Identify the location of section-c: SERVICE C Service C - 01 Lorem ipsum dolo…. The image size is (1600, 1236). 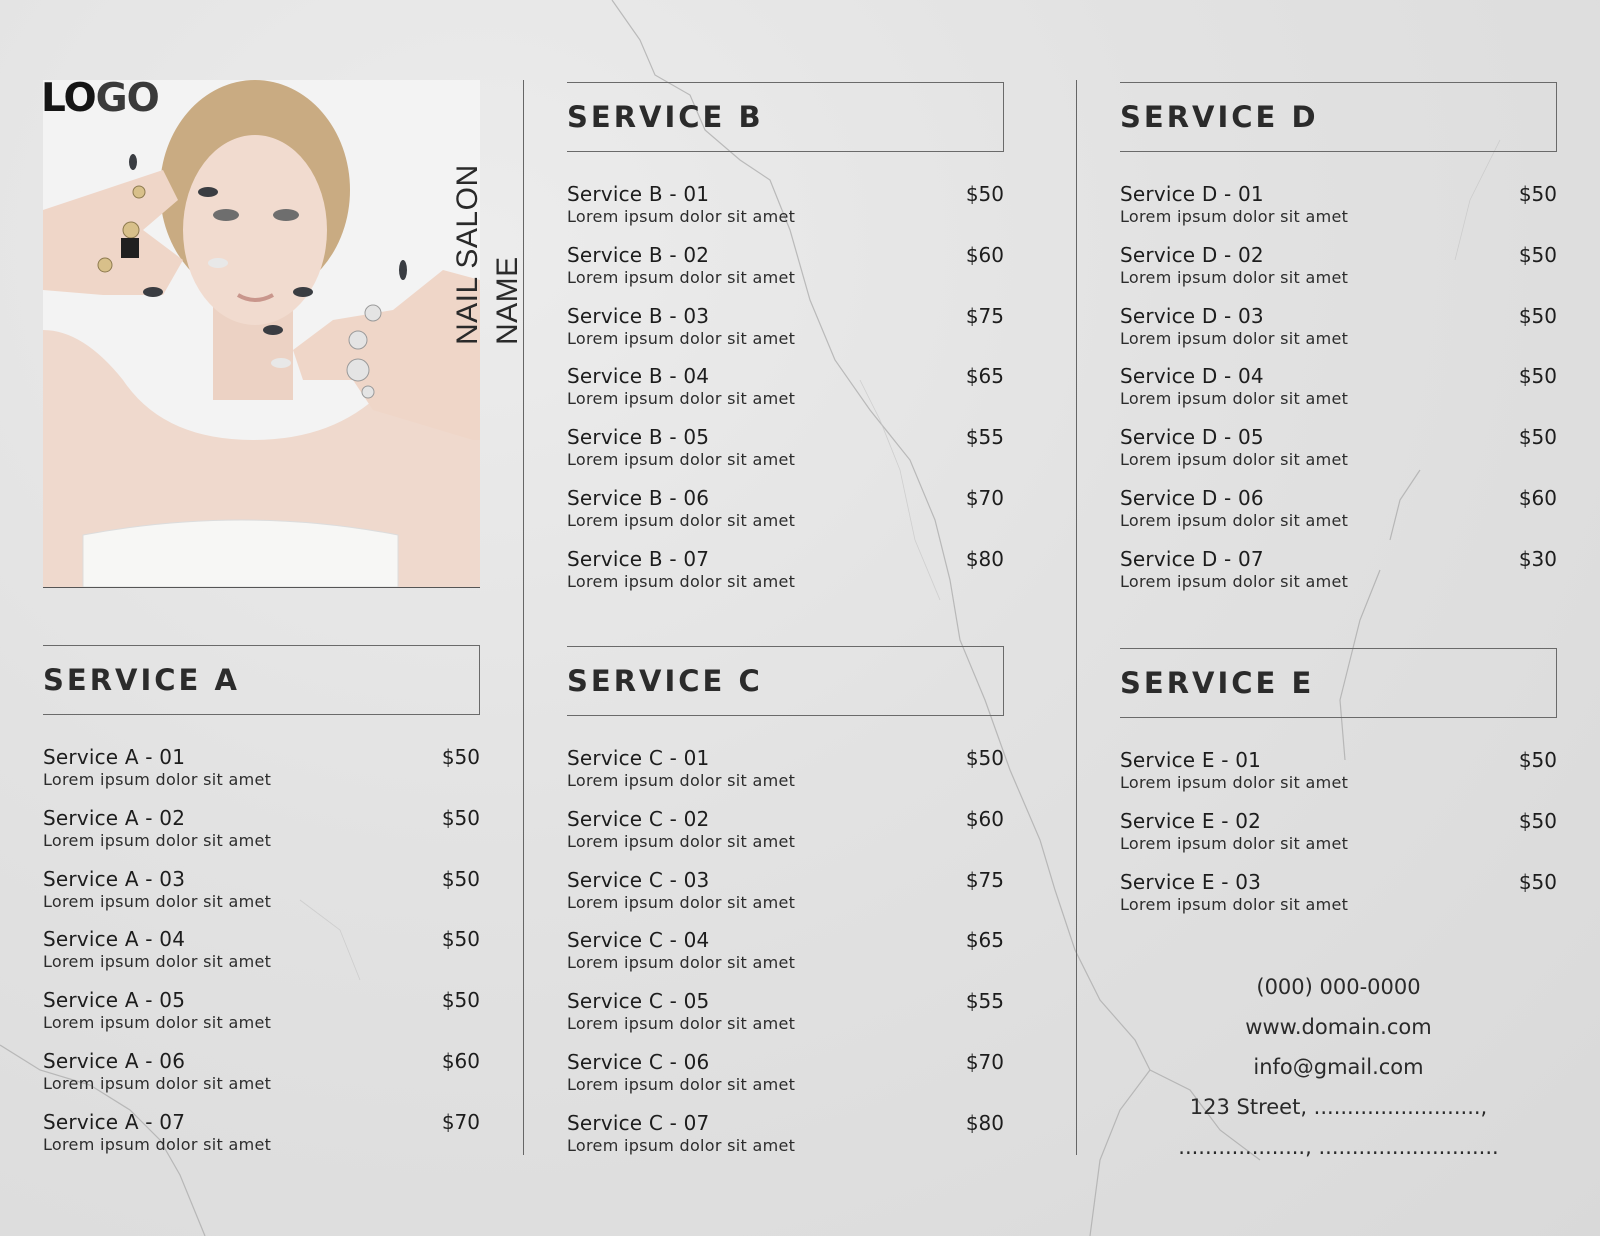
(785, 909).